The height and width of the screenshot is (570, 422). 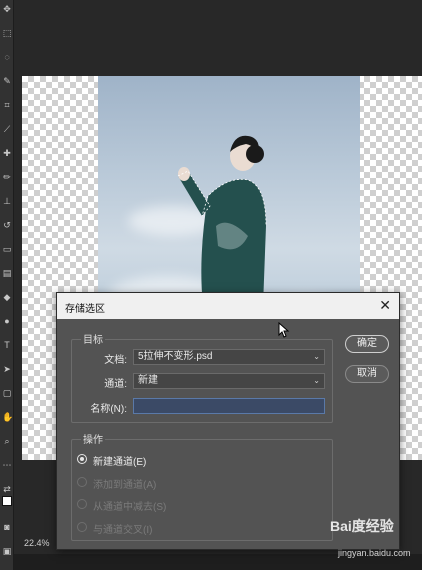 I want to click on dialog-title: 存储选区, so click(x=85, y=309).